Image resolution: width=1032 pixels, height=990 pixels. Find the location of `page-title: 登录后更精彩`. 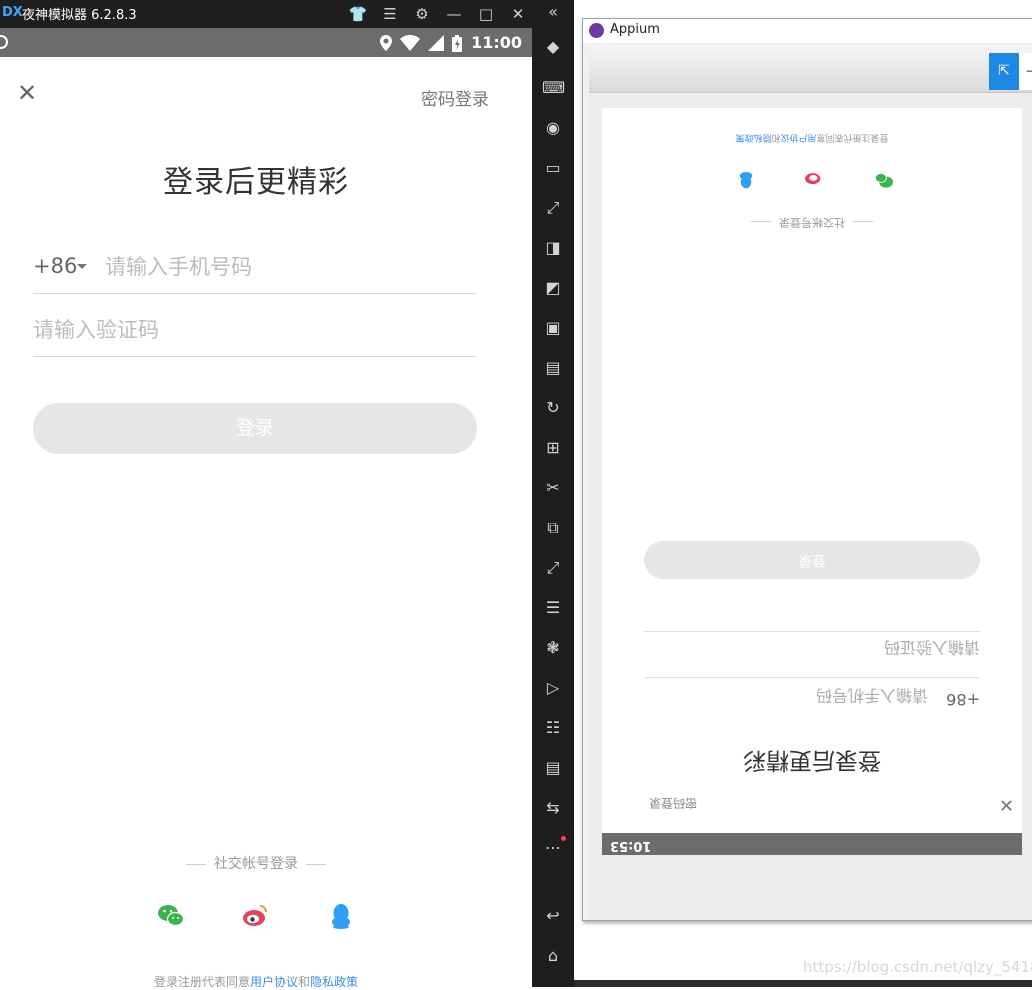

page-title: 登录后更精彩 is located at coordinates (256, 182).